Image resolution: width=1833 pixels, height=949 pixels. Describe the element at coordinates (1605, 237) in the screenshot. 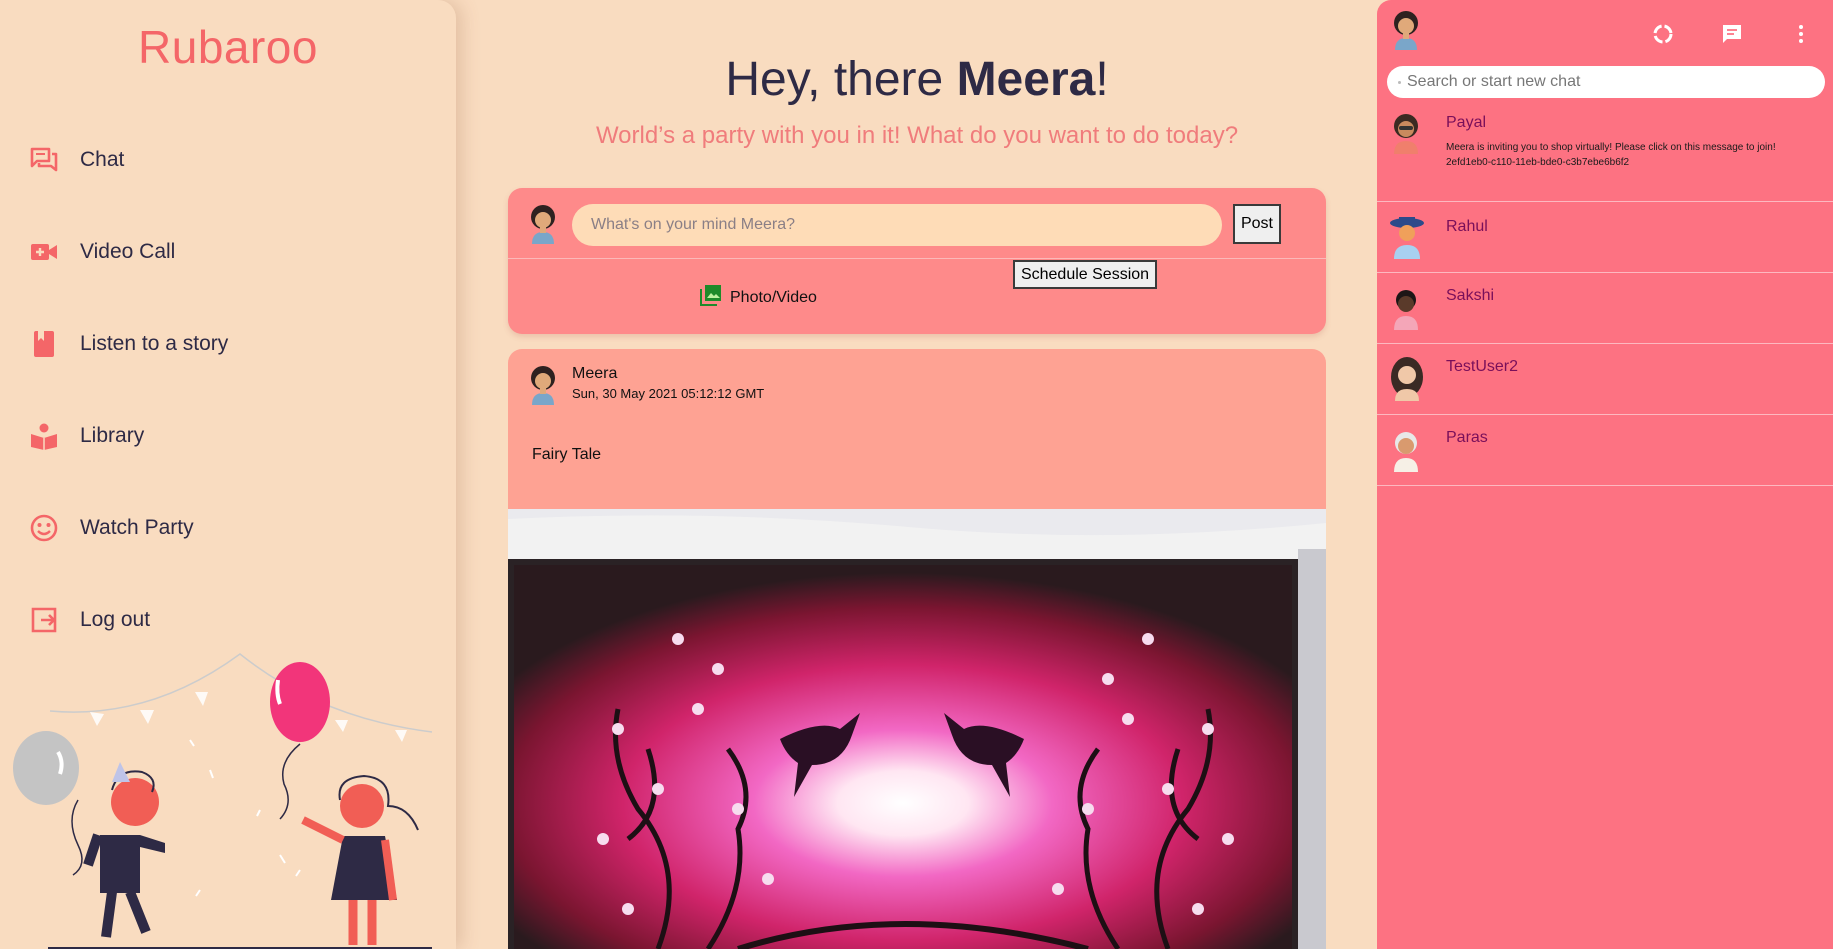

I see `list-item: Rahul` at that location.